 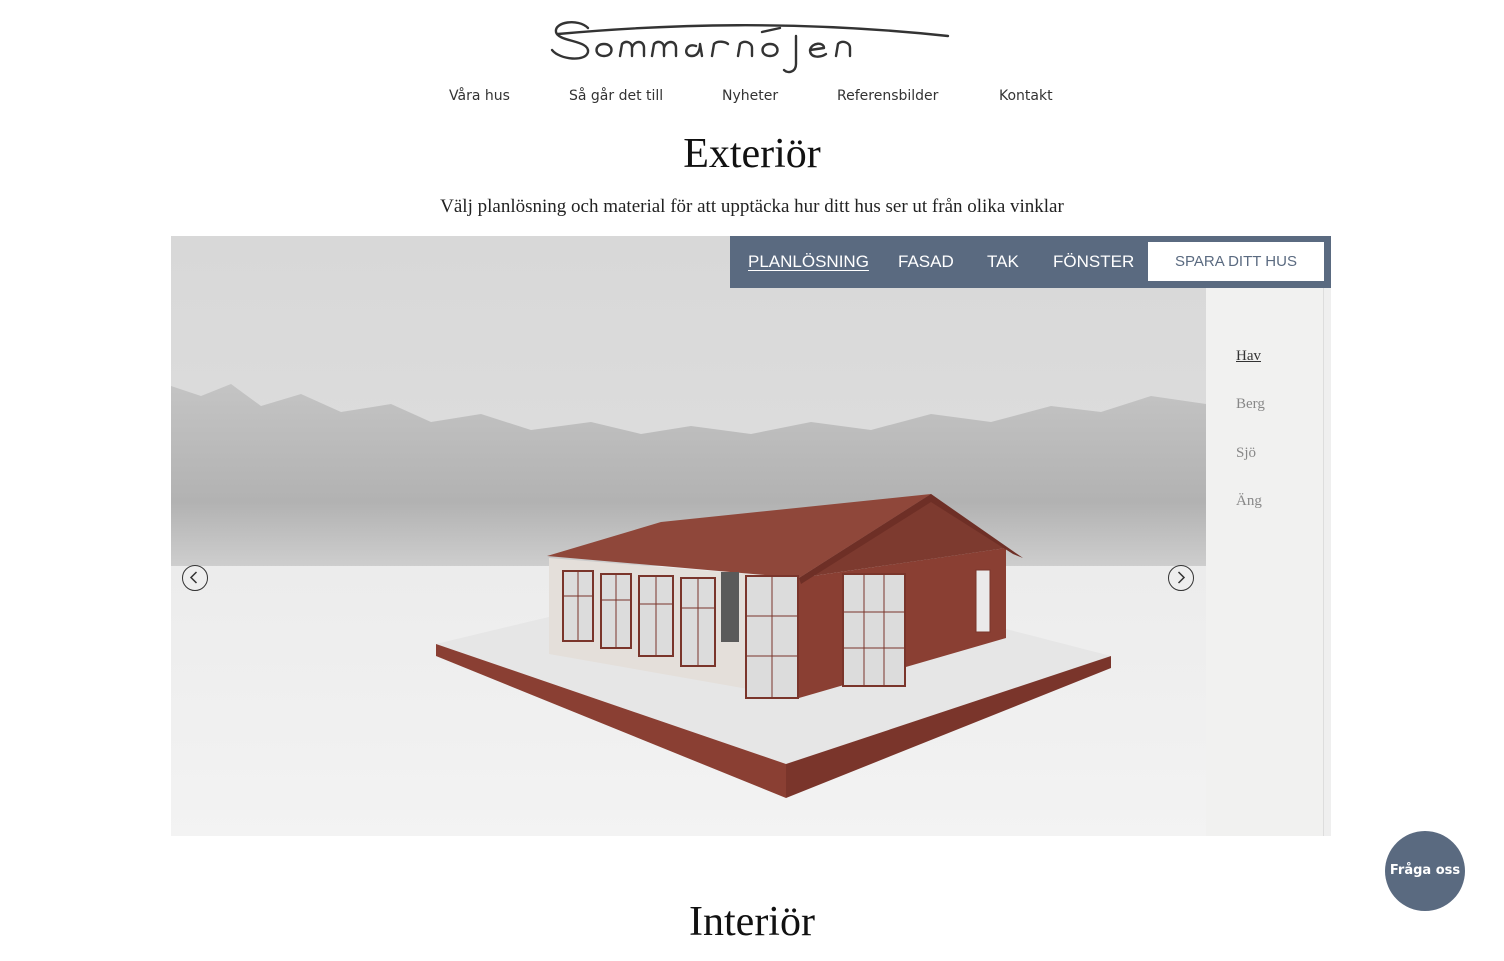 I want to click on nav-item-referensbilder: Referensbilder, so click(x=887, y=96).